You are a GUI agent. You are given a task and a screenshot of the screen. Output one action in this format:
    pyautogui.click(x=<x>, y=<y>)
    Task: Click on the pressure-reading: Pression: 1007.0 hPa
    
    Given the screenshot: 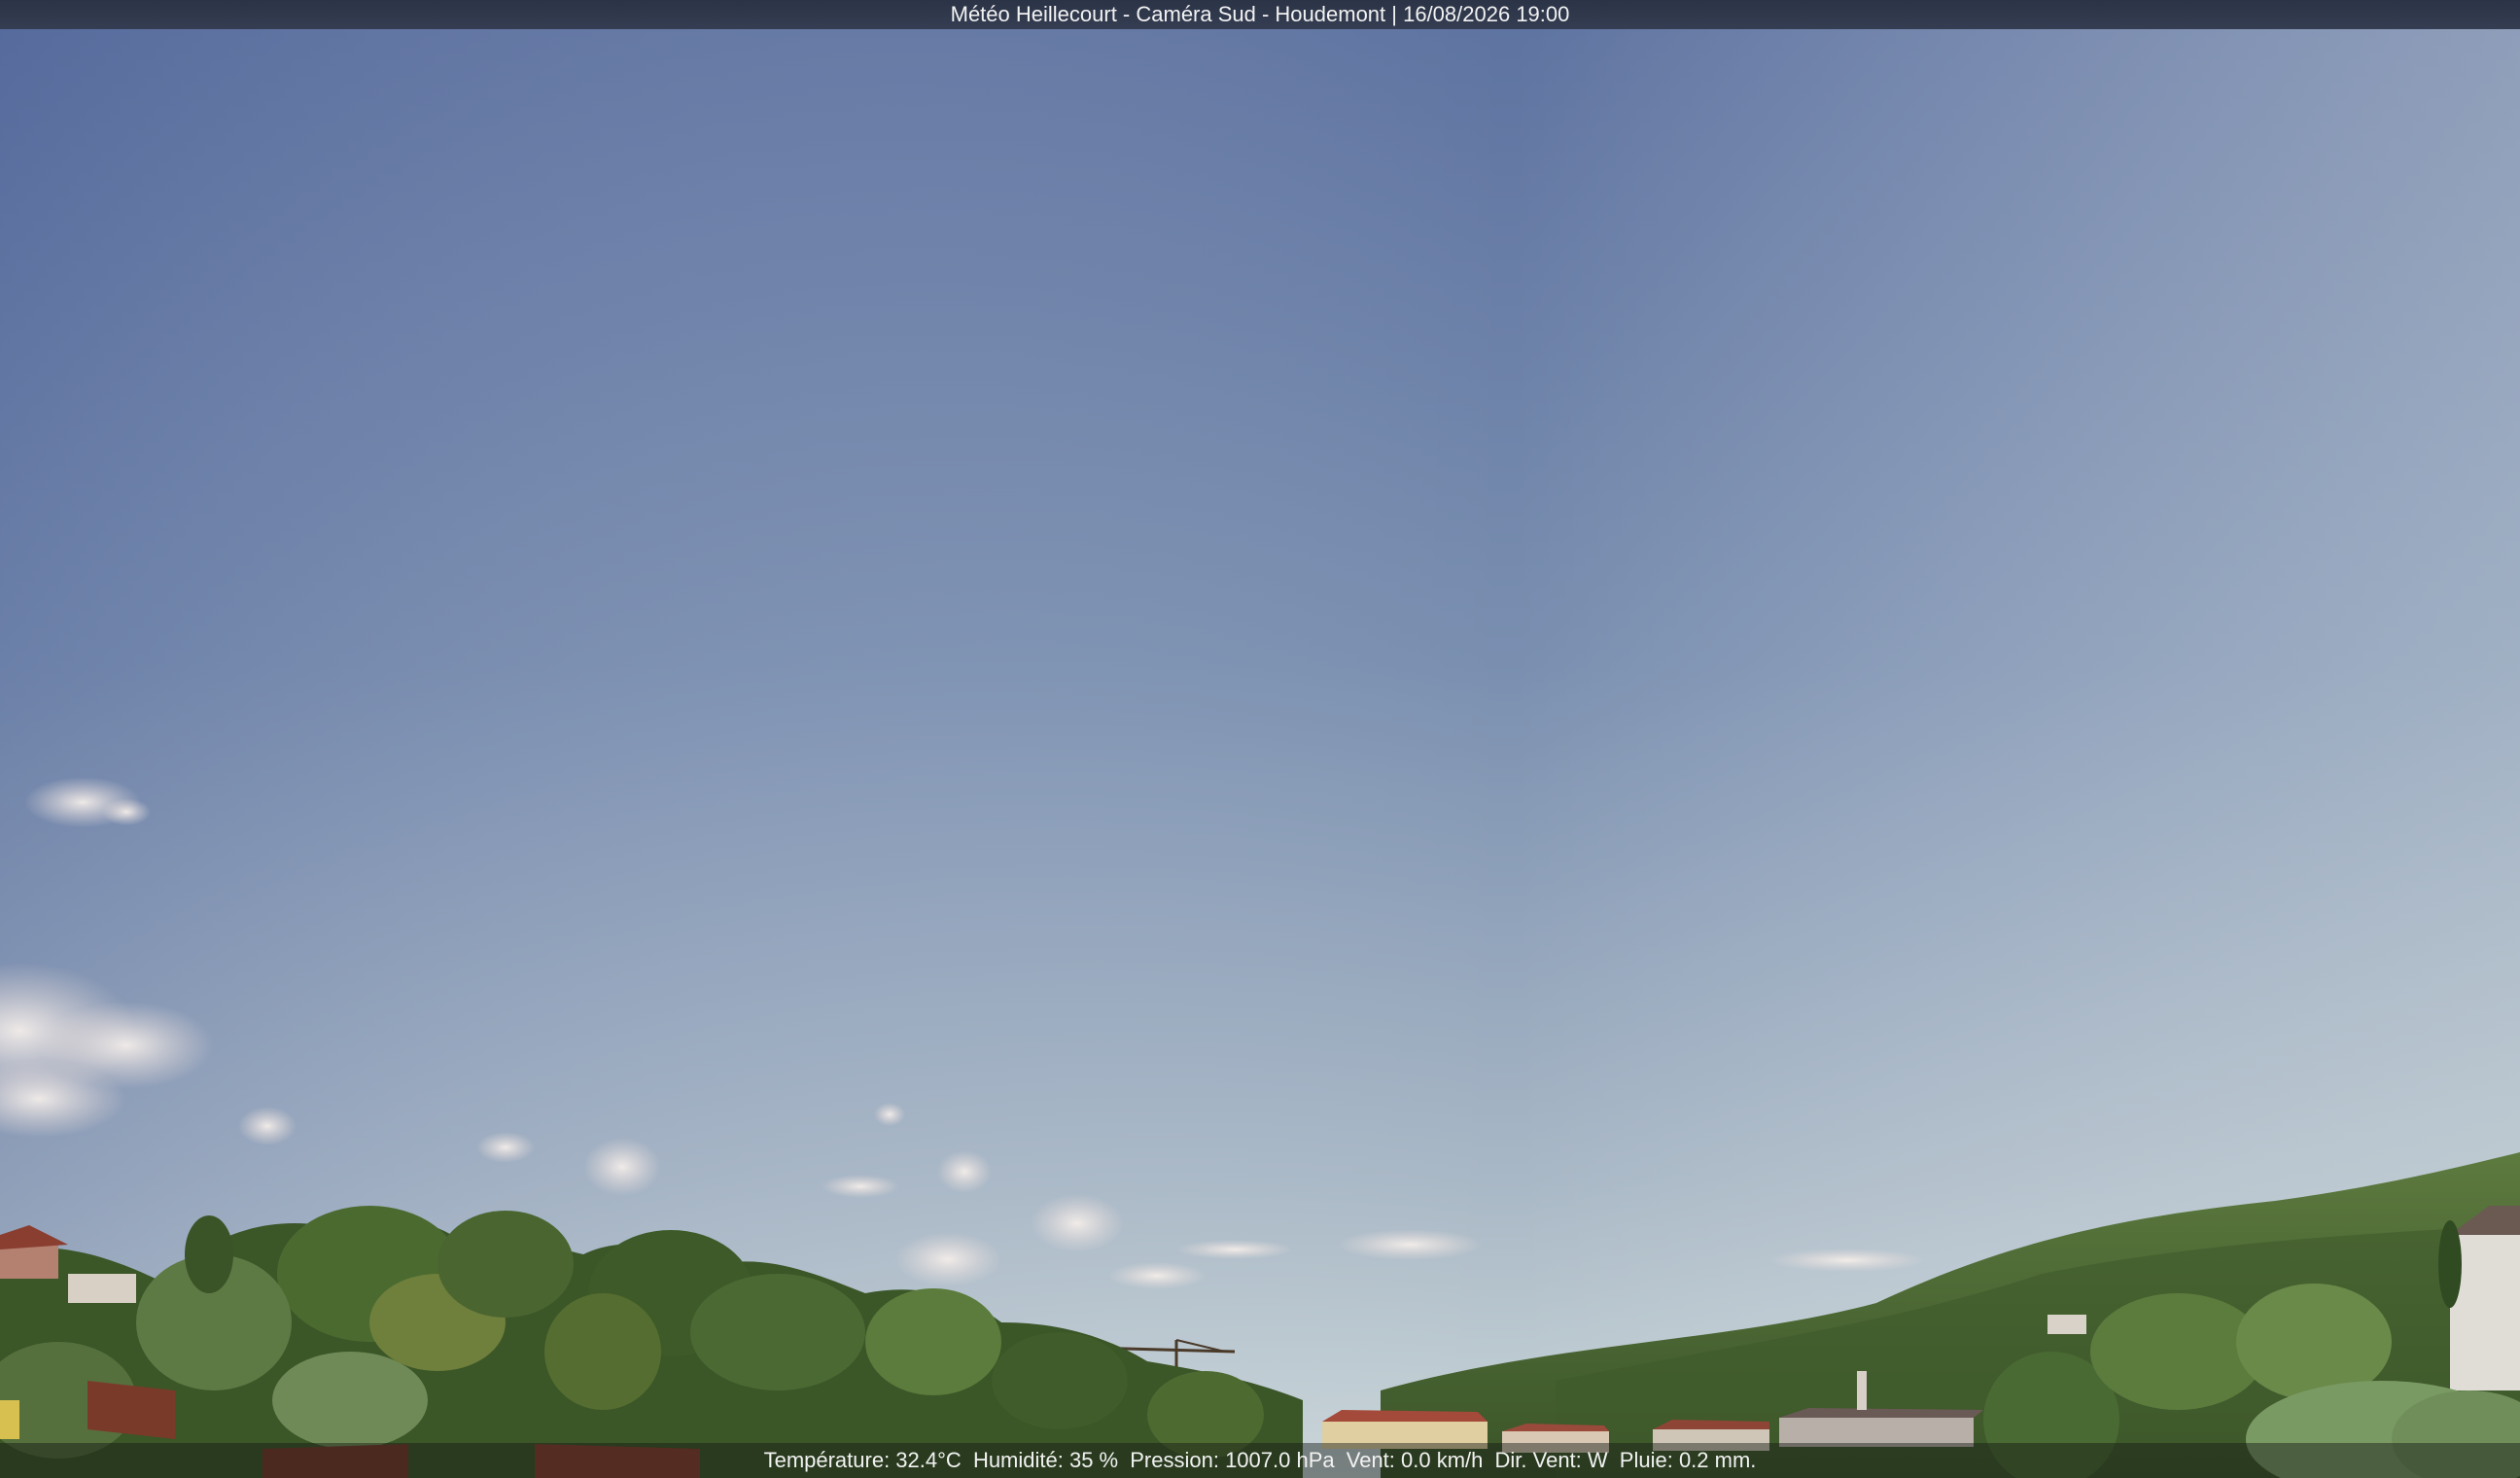 What is the action you would take?
    pyautogui.click(x=1232, y=1460)
    